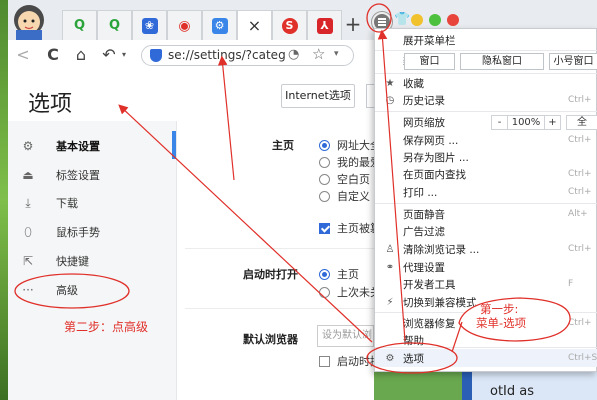 This screenshot has width=597, height=400. I want to click on highlight-circle-advanced, so click(72, 291).